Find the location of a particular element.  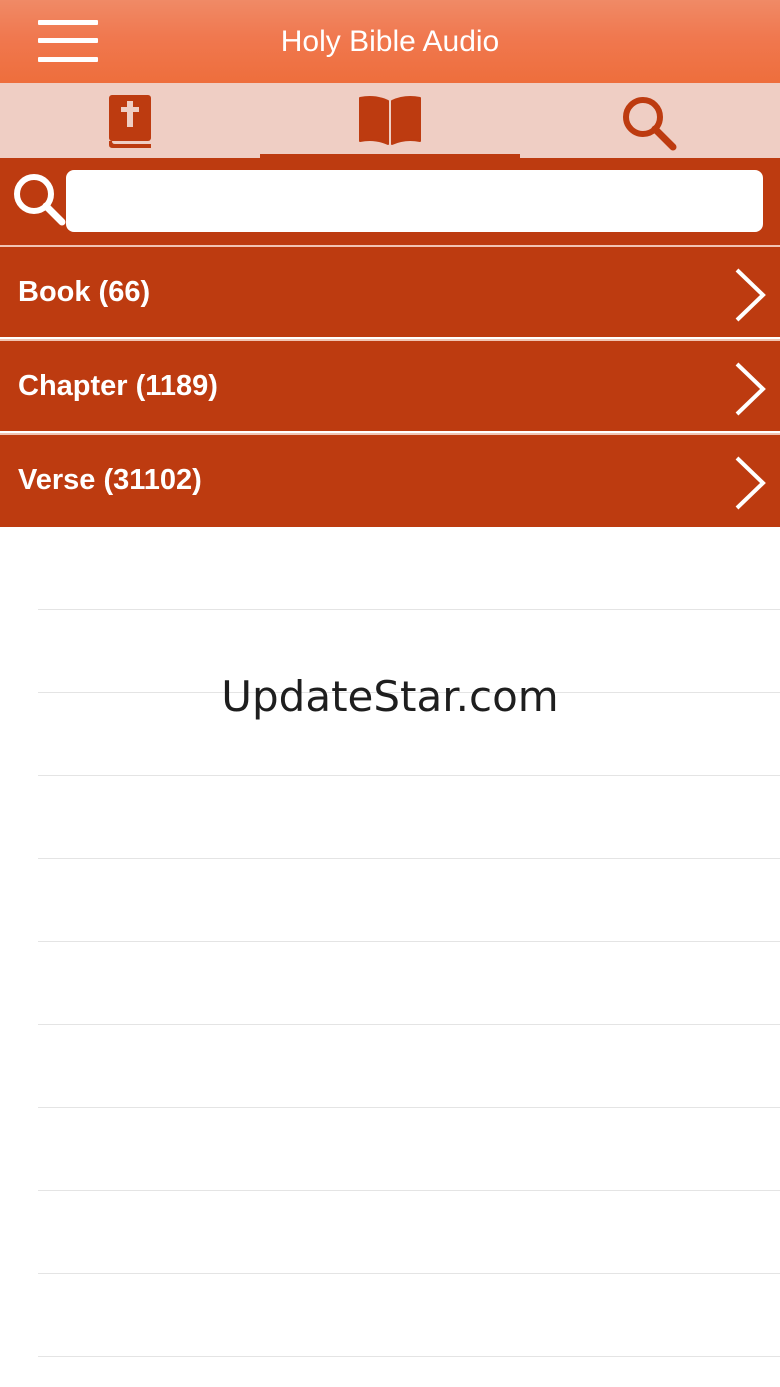

list-item-label: Book (66) is located at coordinates (84, 292).